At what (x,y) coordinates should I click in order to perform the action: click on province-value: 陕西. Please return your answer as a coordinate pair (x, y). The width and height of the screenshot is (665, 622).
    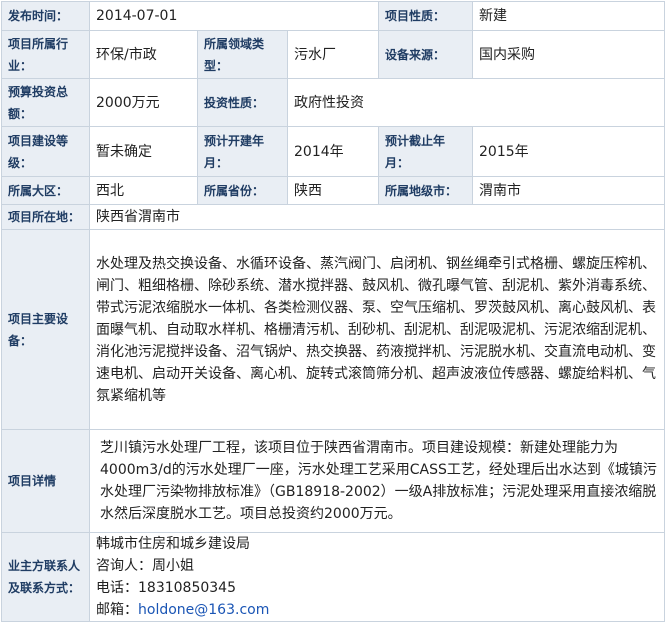
    Looking at the image, I should click on (333, 190).